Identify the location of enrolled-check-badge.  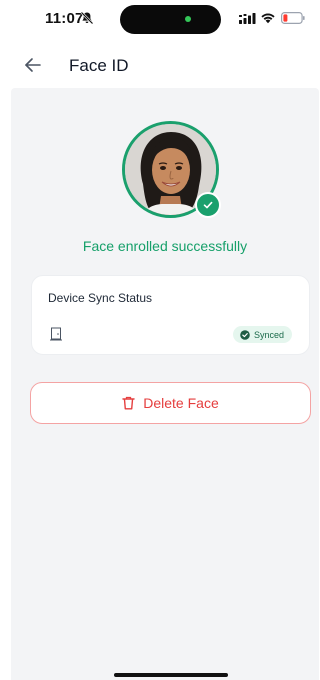
(208, 205).